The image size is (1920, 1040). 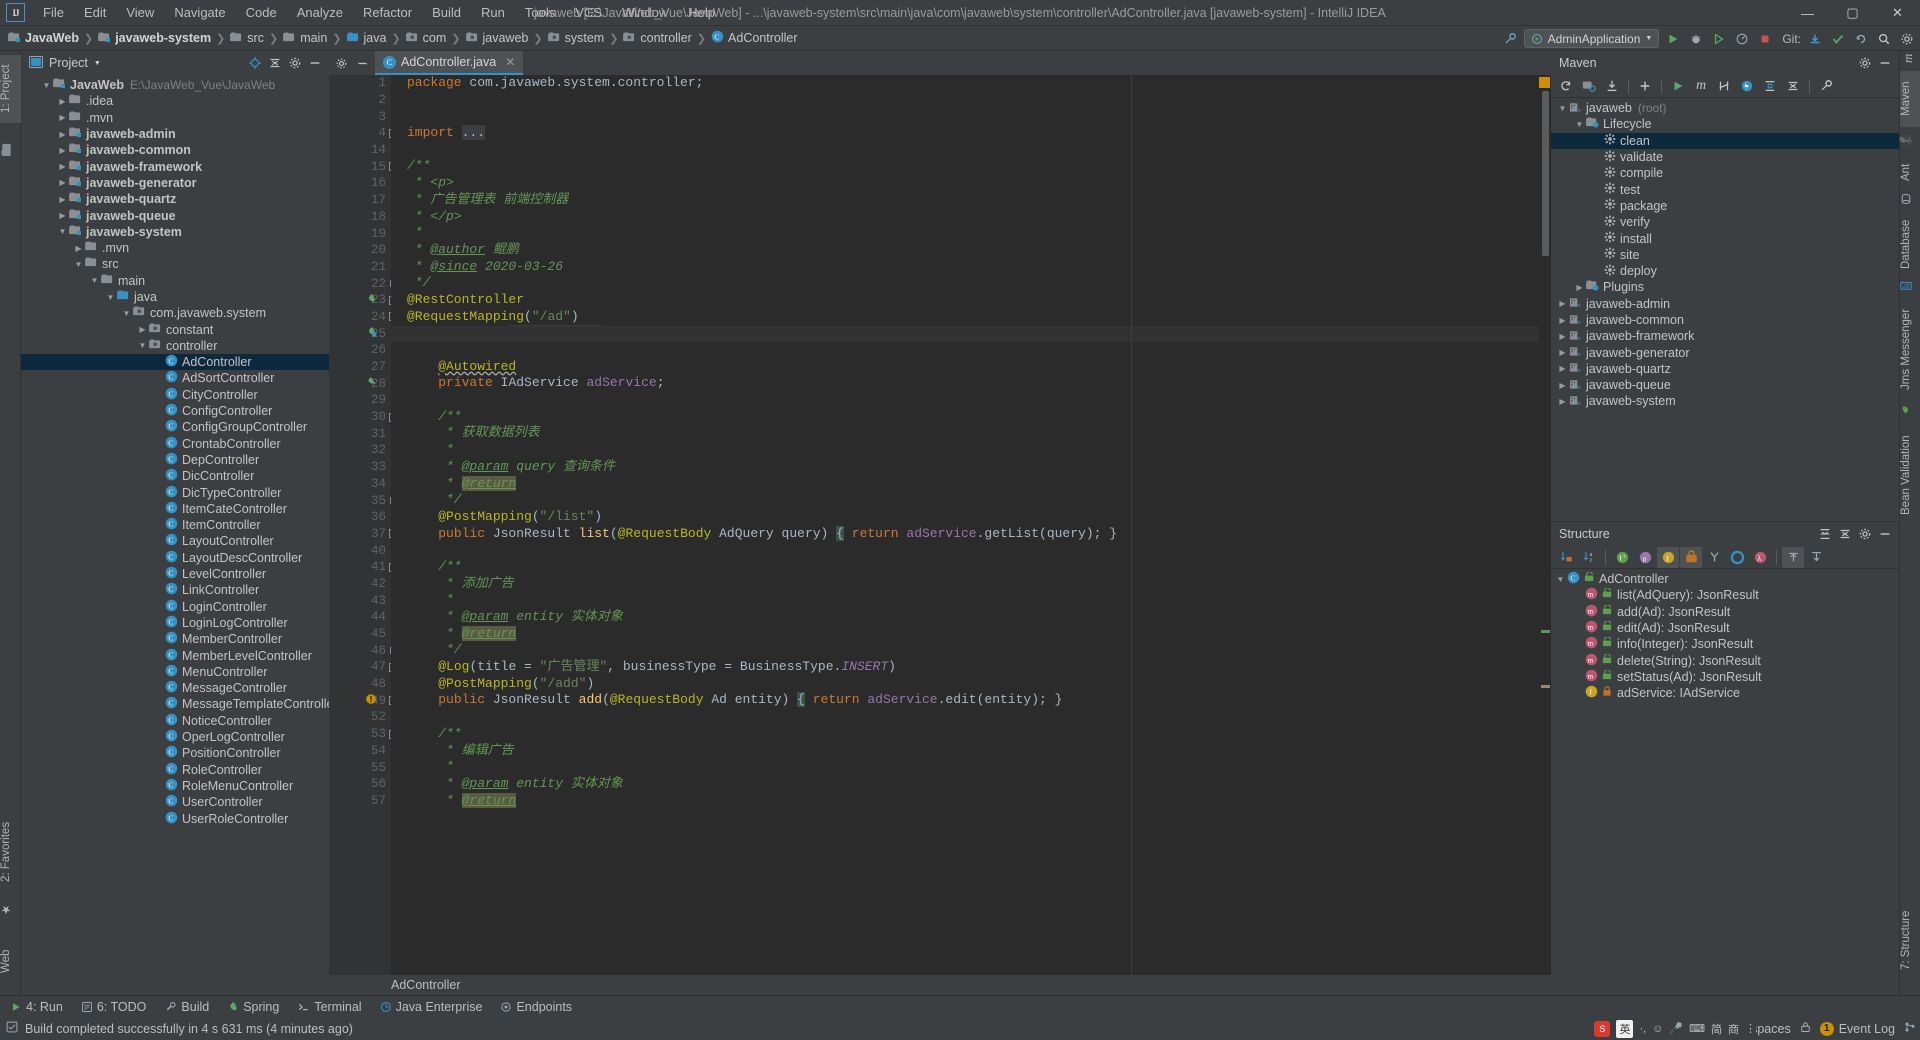 What do you see at coordinates (1725, 124) in the screenshot?
I see `tree-row: ▼ Lifecycle` at bounding box center [1725, 124].